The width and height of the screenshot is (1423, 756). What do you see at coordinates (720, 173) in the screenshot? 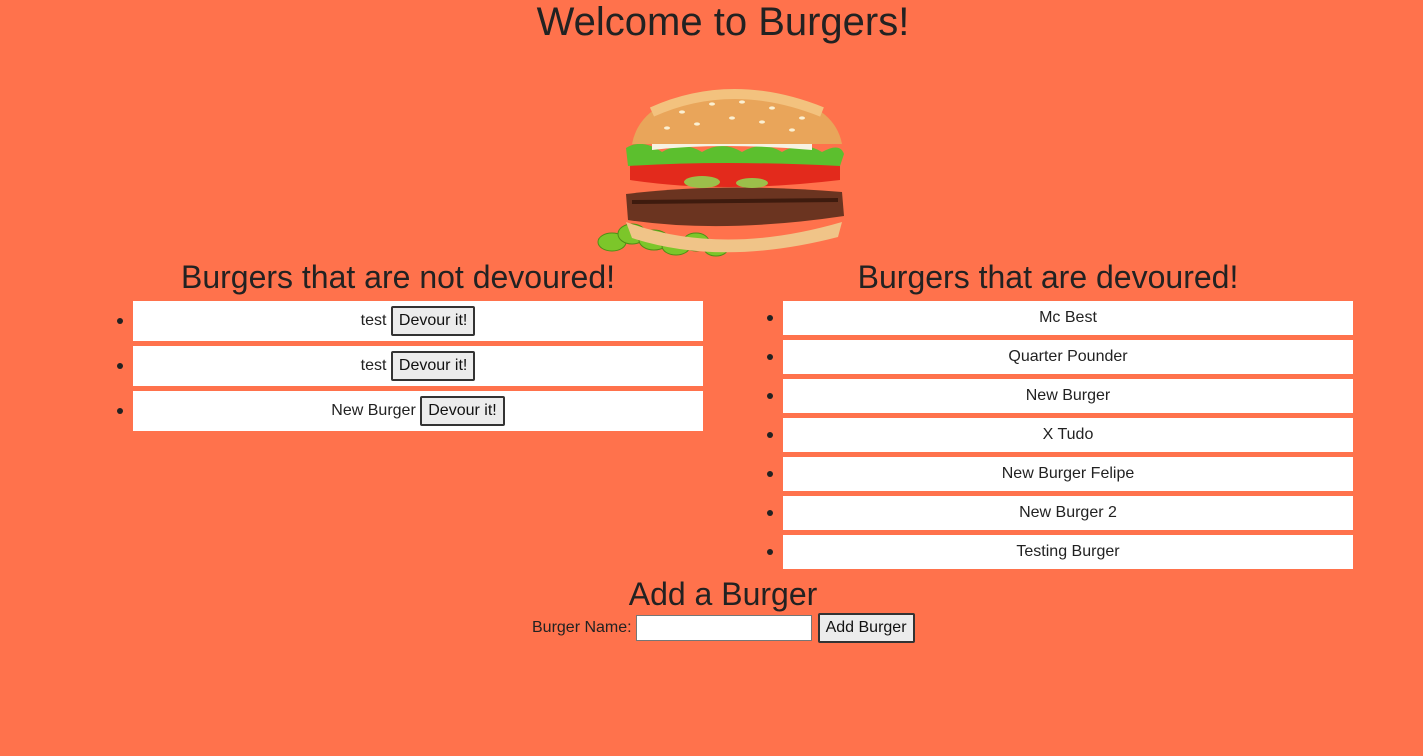
I see `burger-image` at bounding box center [720, 173].